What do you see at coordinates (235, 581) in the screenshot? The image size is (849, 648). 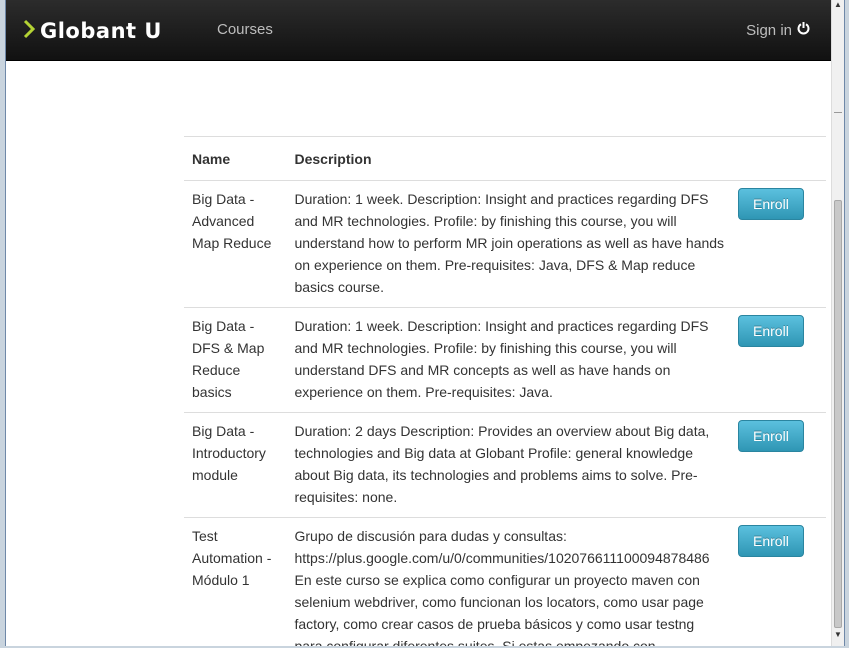 I see `course-name: Test Automation - Módulo 1` at bounding box center [235, 581].